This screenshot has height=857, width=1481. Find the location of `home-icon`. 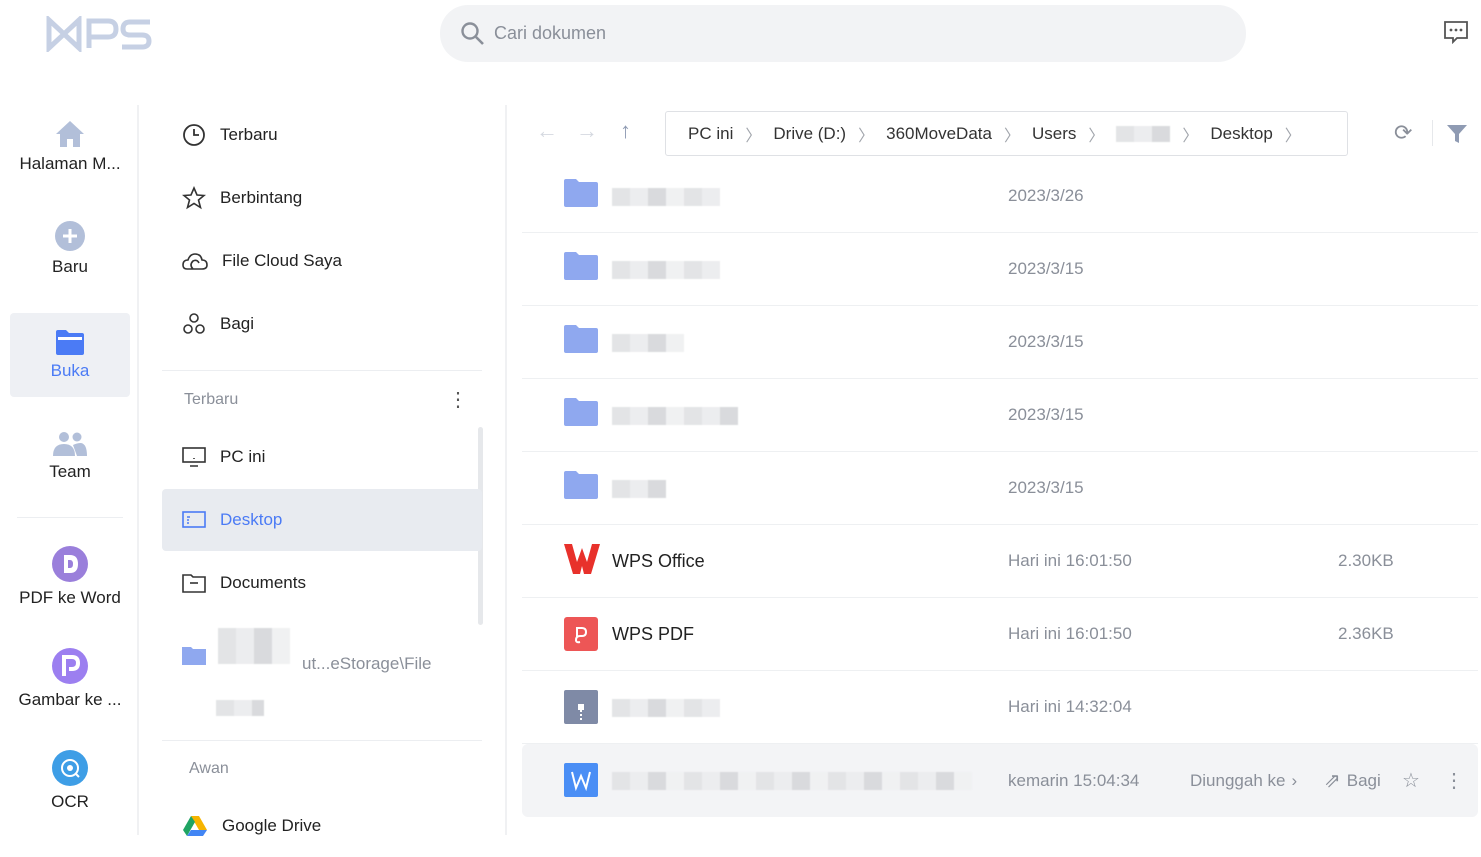

home-icon is located at coordinates (70, 134).